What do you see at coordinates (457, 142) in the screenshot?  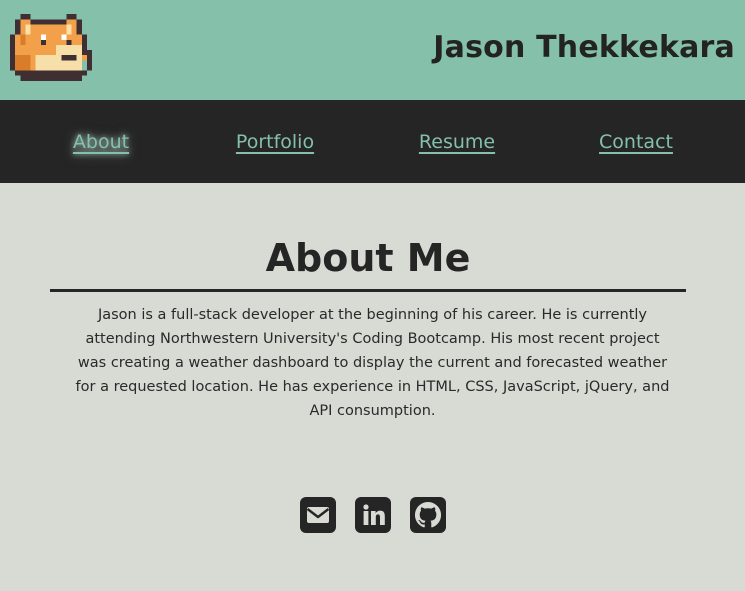 I see `nav-link-resume: Resume` at bounding box center [457, 142].